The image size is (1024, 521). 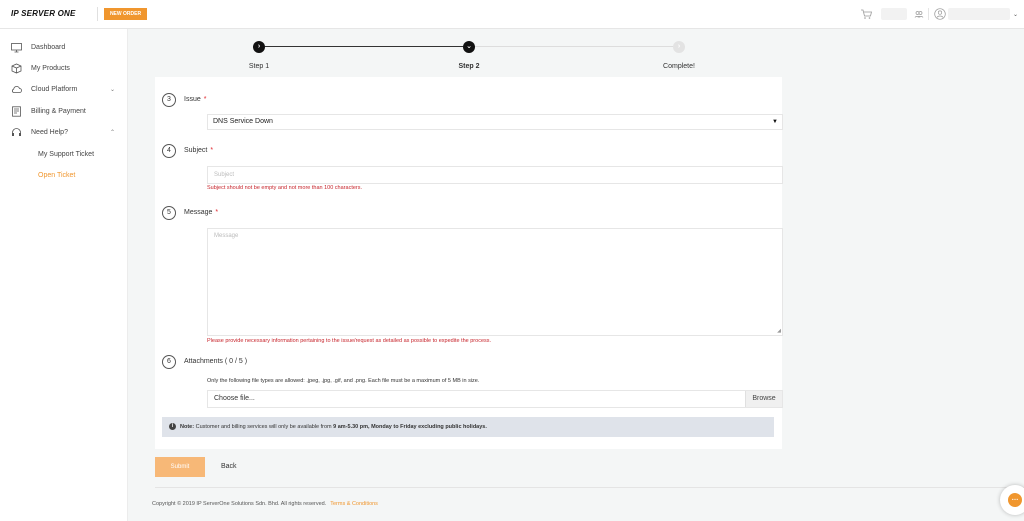 What do you see at coordinates (354, 504) in the screenshot?
I see `terms-link: Terms & Conditions` at bounding box center [354, 504].